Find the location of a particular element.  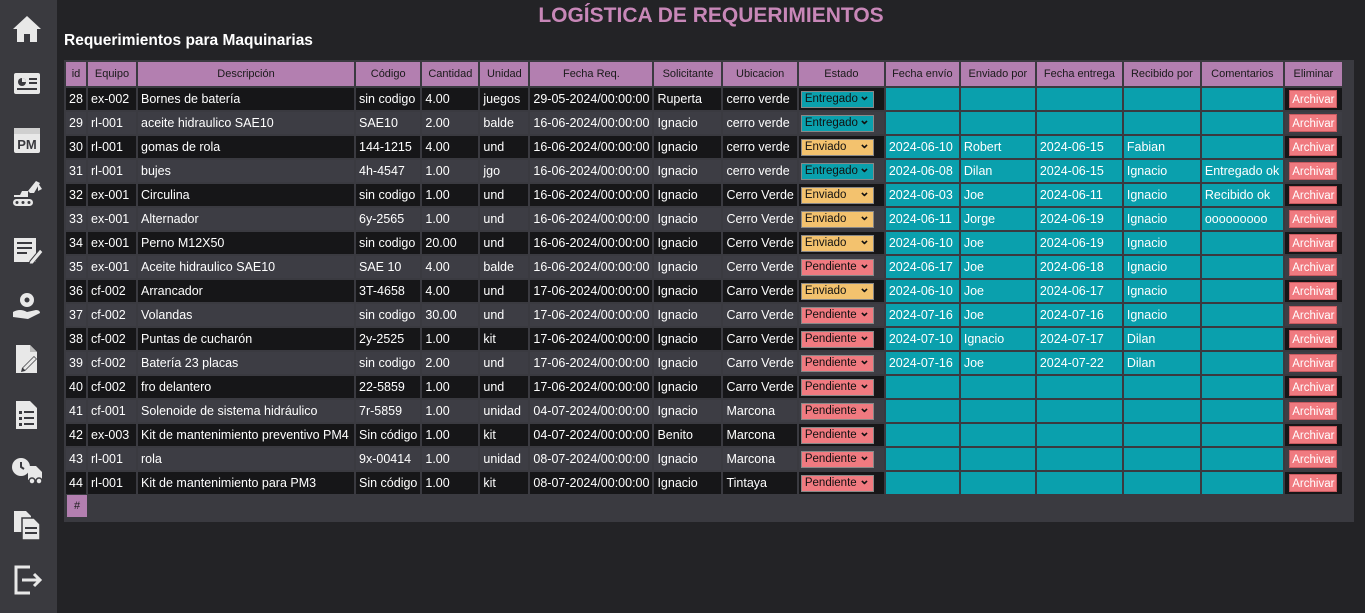

cell-comentarios: Entregado ok is located at coordinates (1242, 171).